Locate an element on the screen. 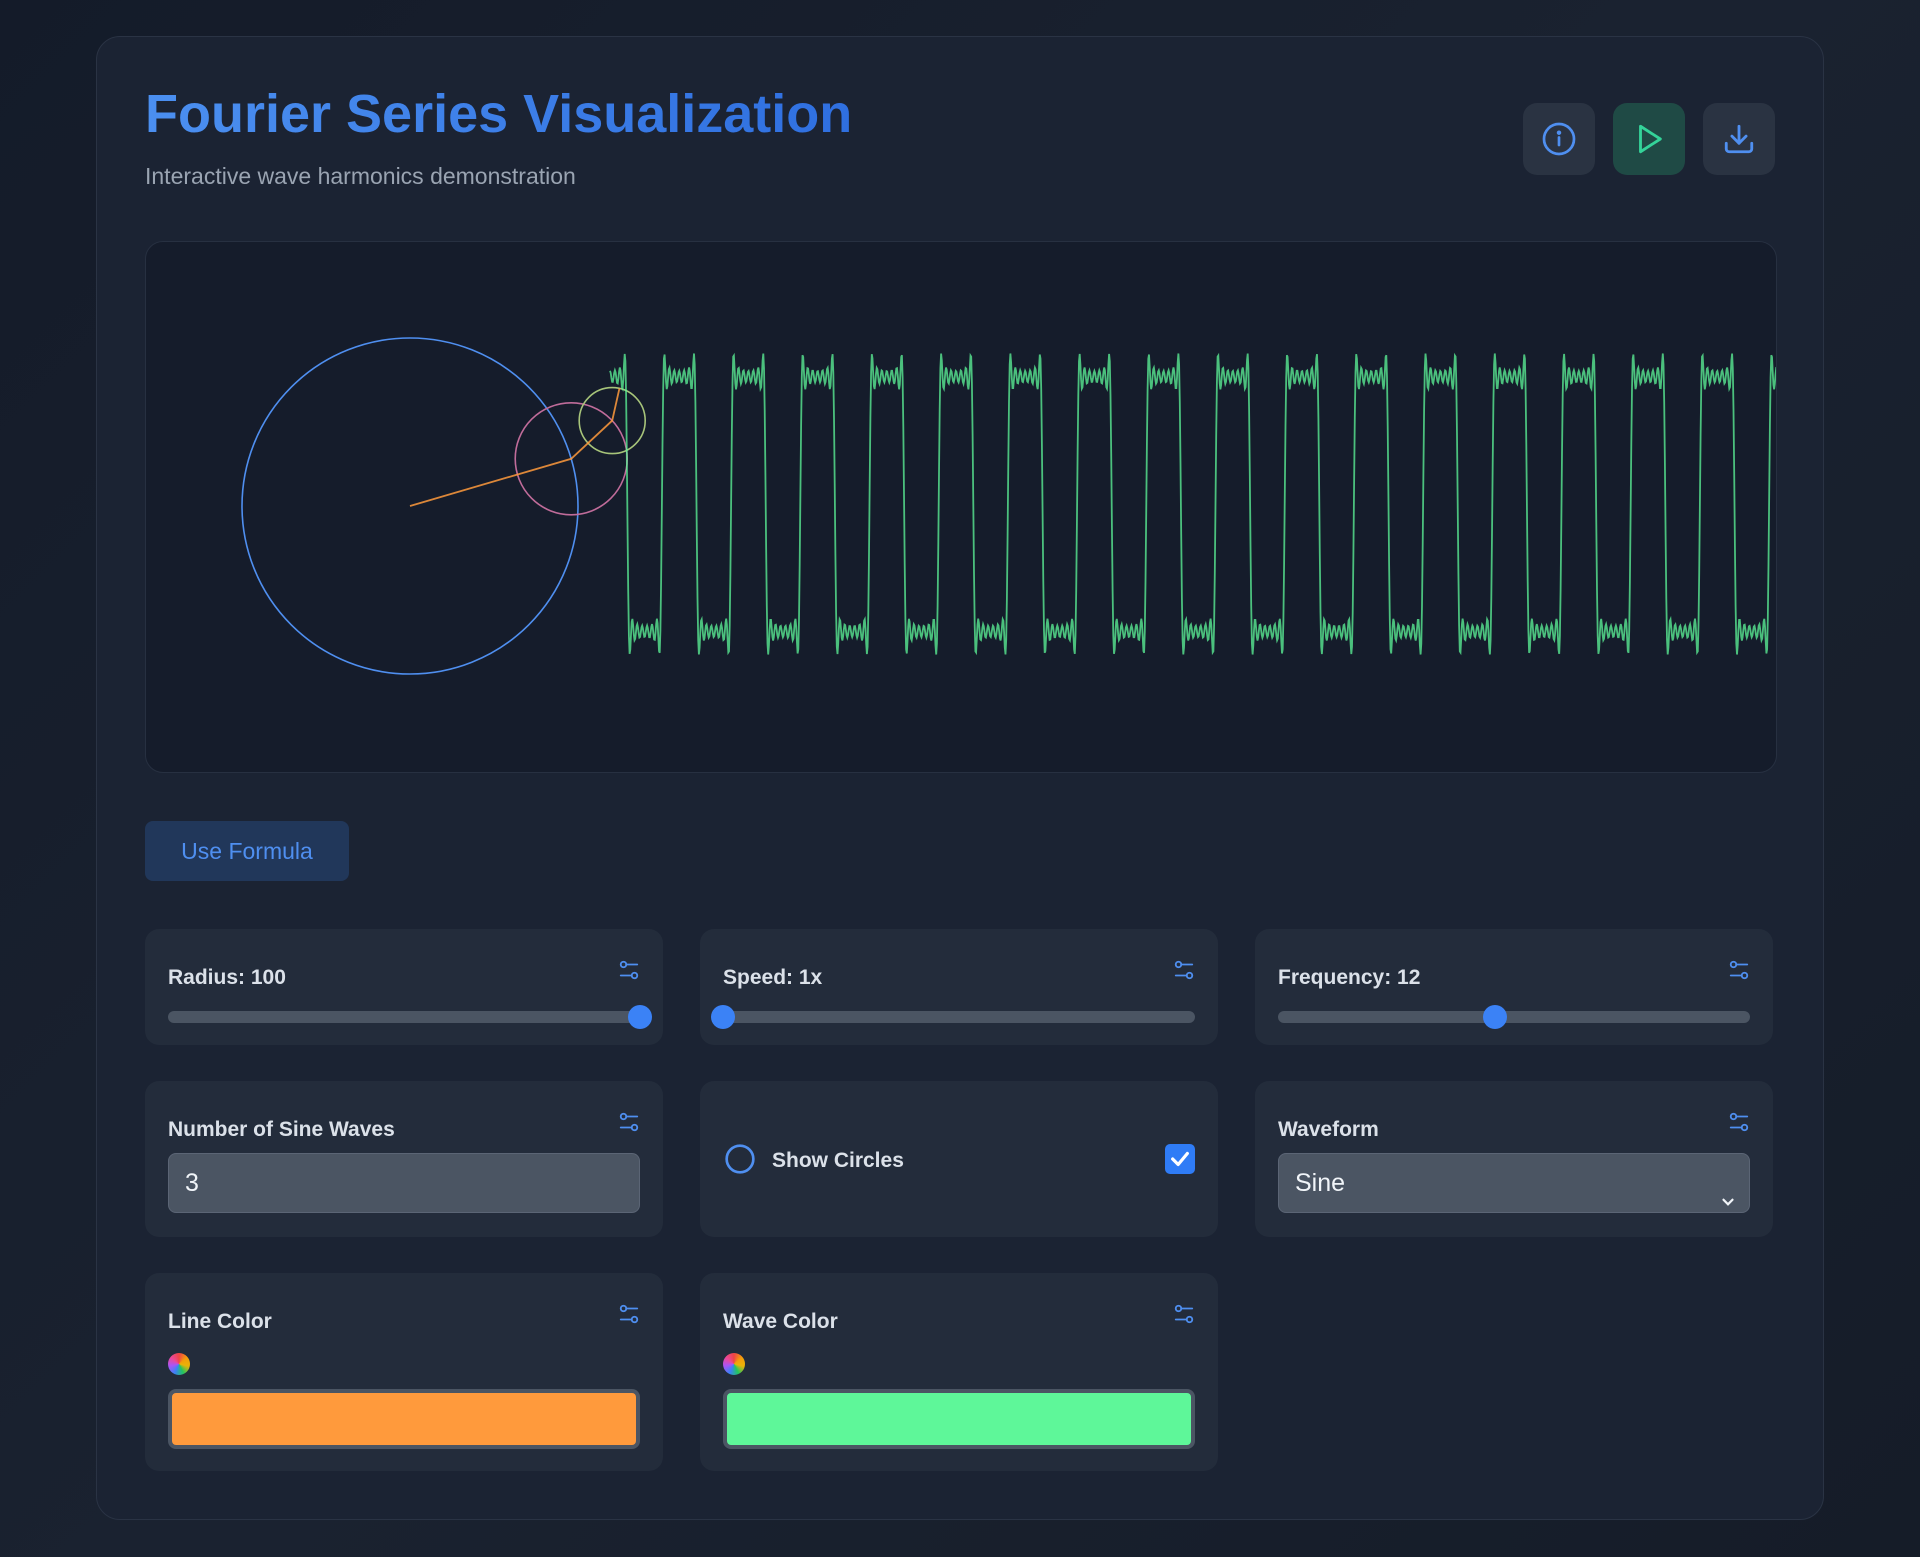  page-title: Fourier Series Visualization is located at coordinates (499, 114).